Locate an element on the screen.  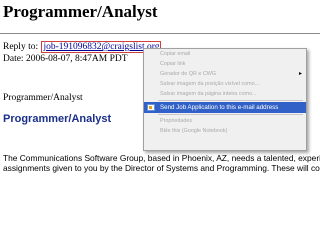
menu-item-label: Propriedades is located at coordinates (176, 121).